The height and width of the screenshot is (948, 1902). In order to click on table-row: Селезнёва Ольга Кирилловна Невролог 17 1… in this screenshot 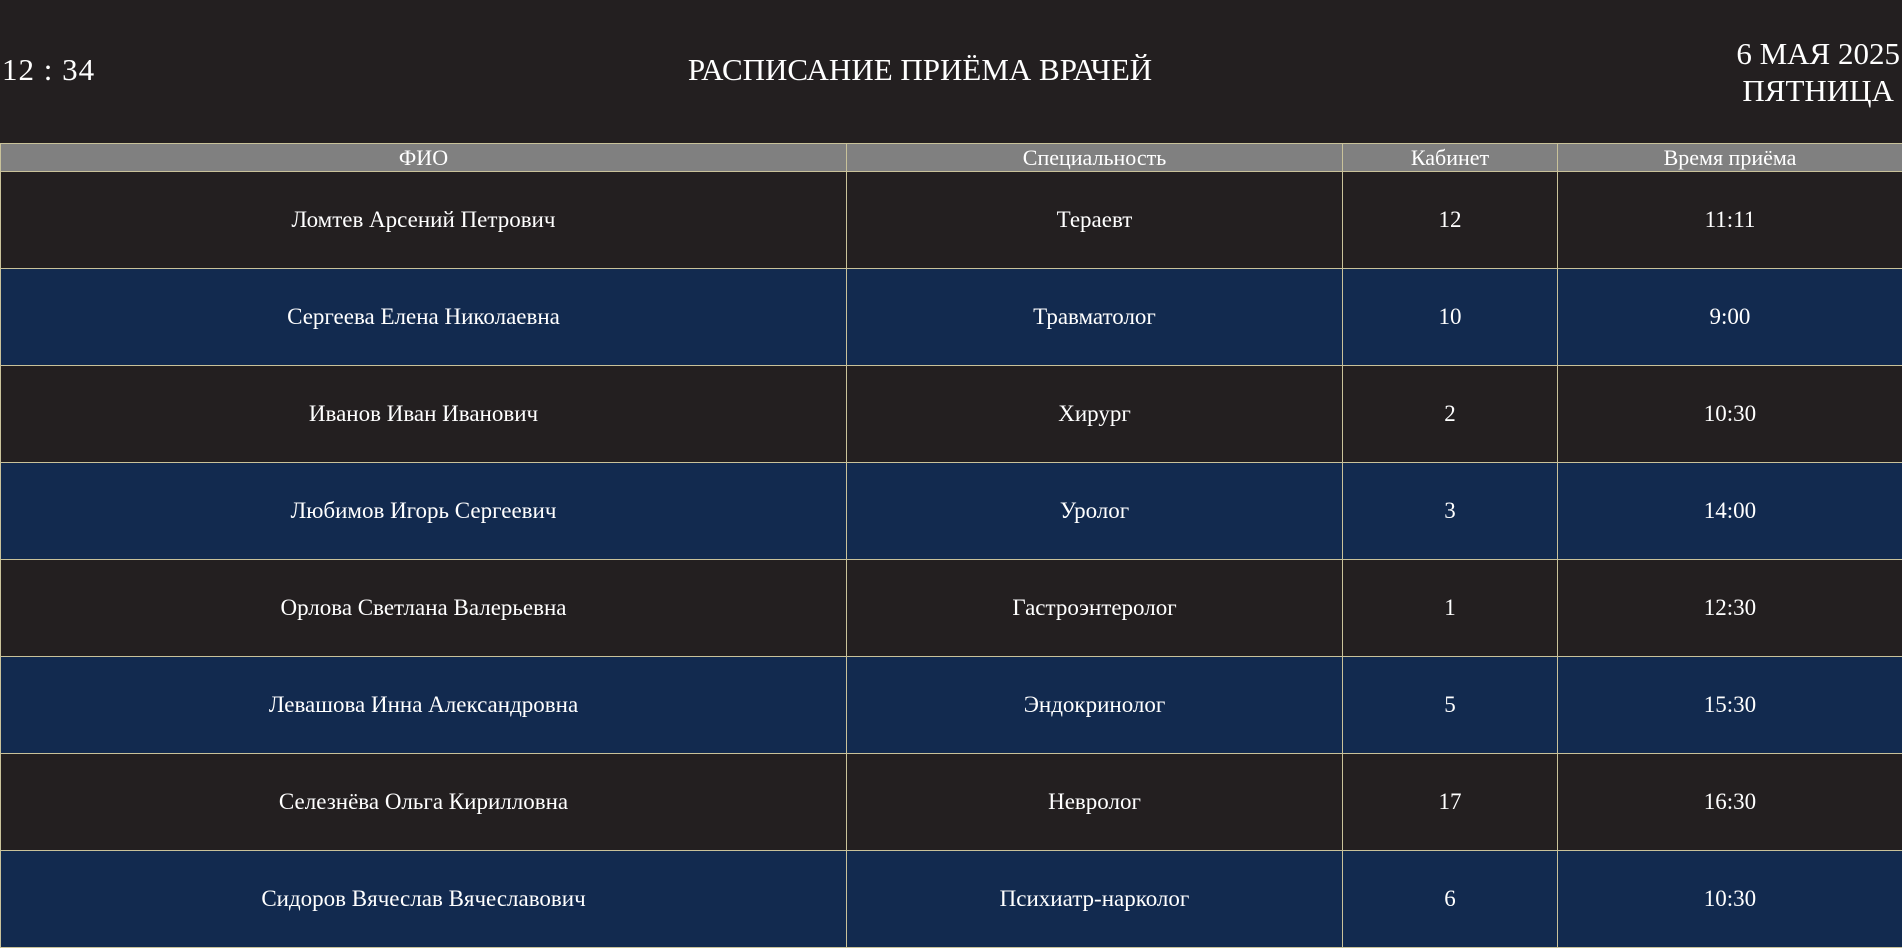, I will do `click(951, 802)`.